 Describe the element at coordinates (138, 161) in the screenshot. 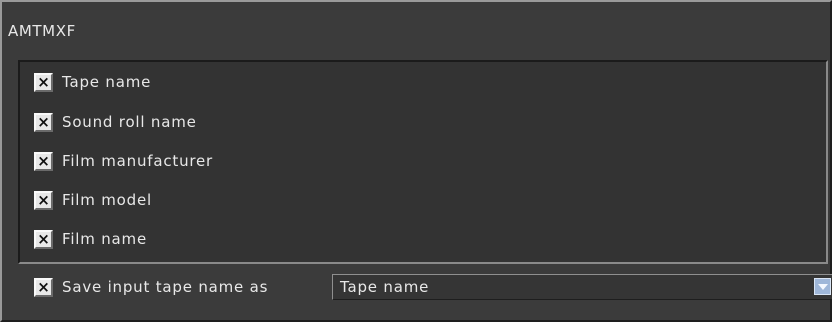

I see `item-label: Film manufacturer` at that location.